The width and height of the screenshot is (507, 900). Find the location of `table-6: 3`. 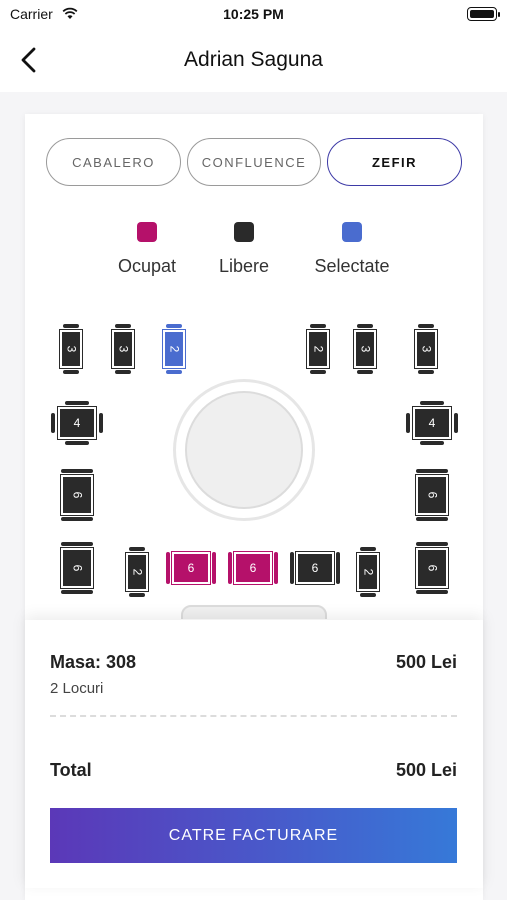

table-6: 3 is located at coordinates (426, 349).